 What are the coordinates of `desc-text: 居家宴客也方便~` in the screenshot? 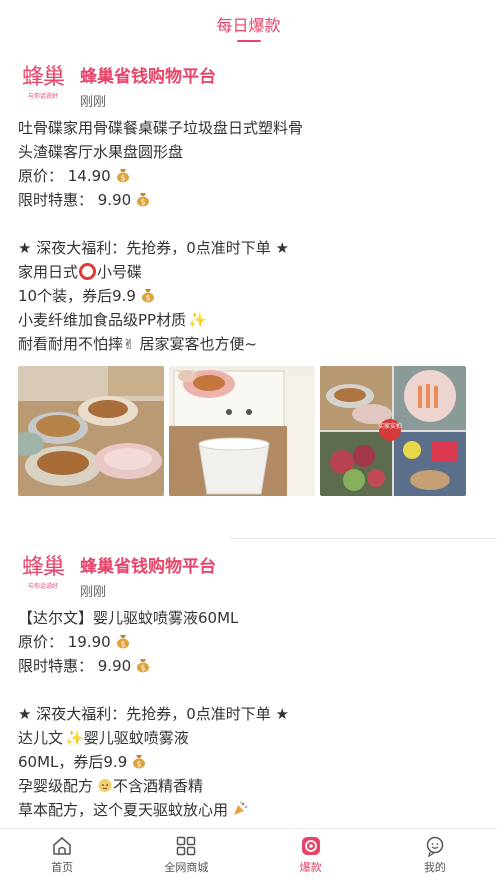 It's located at (198, 344).